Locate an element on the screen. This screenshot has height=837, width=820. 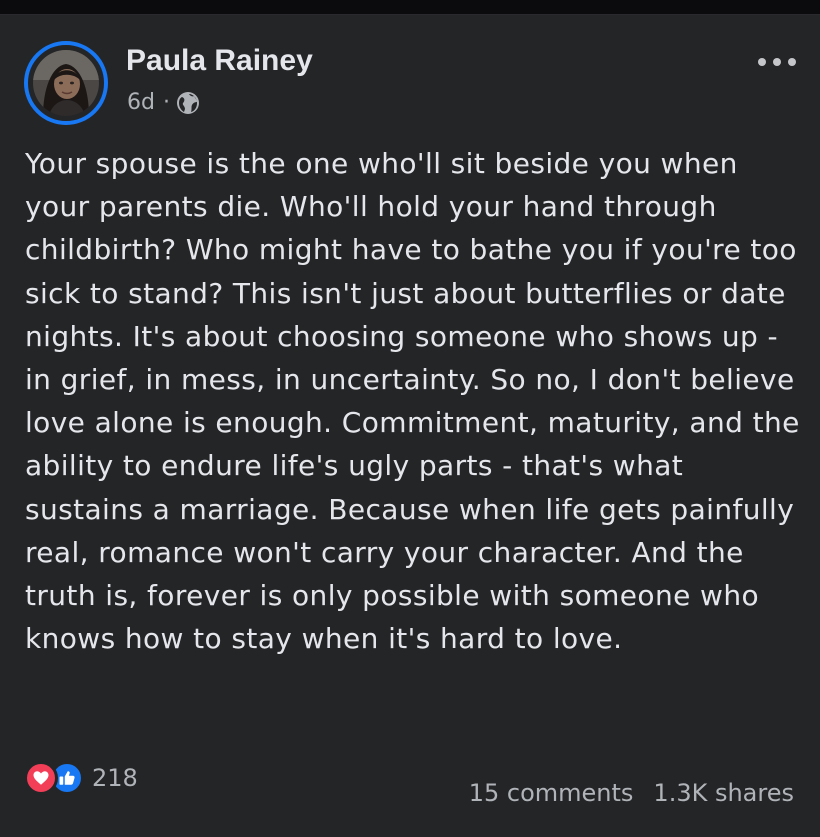
love-icon is located at coordinates (41, 778).